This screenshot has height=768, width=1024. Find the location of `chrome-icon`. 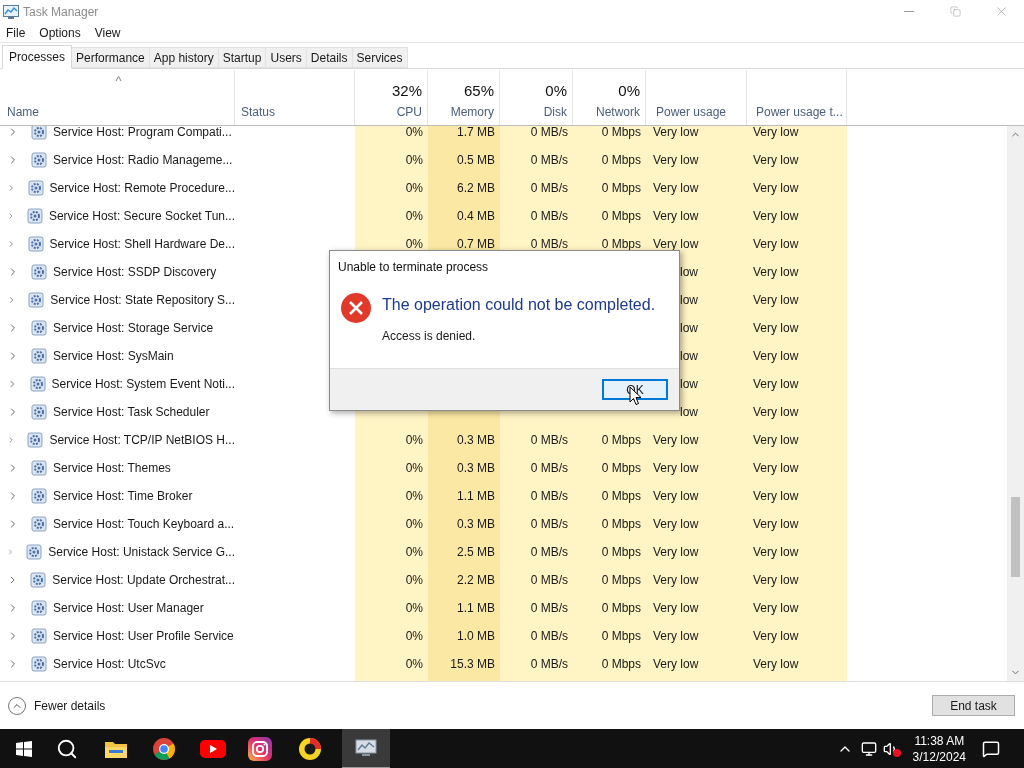

chrome-icon is located at coordinates (164, 749).